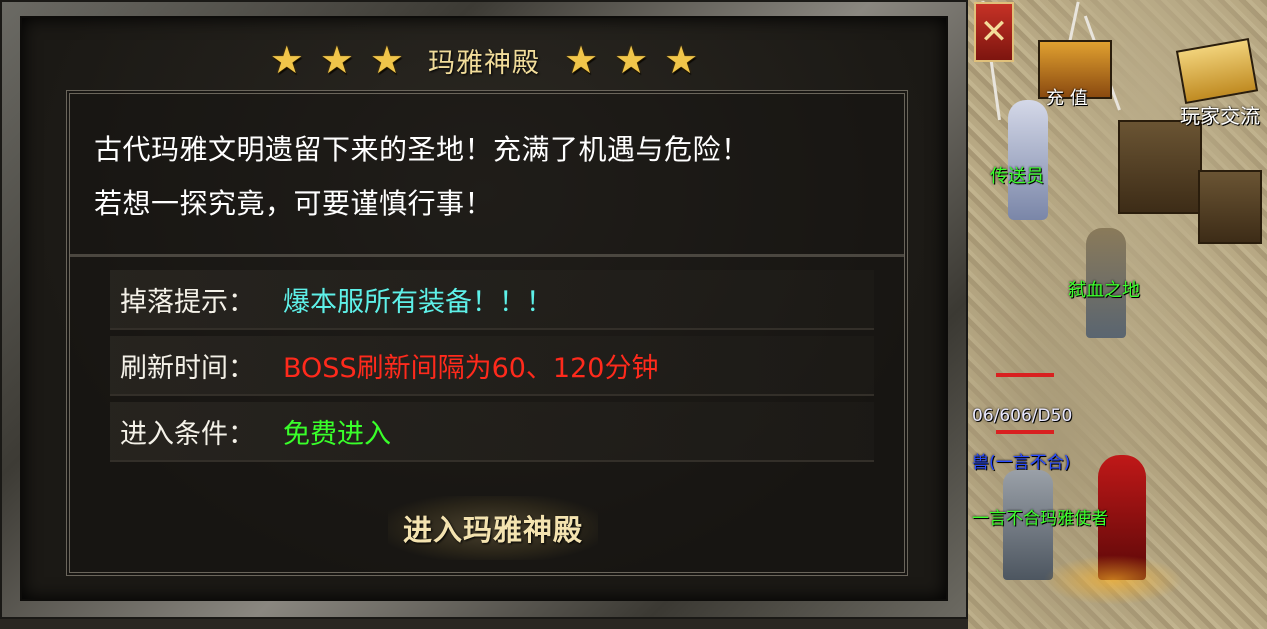 The height and width of the screenshot is (629, 1267). What do you see at coordinates (1017, 175) in the screenshot?
I see `teleporter-name: 传送员` at bounding box center [1017, 175].